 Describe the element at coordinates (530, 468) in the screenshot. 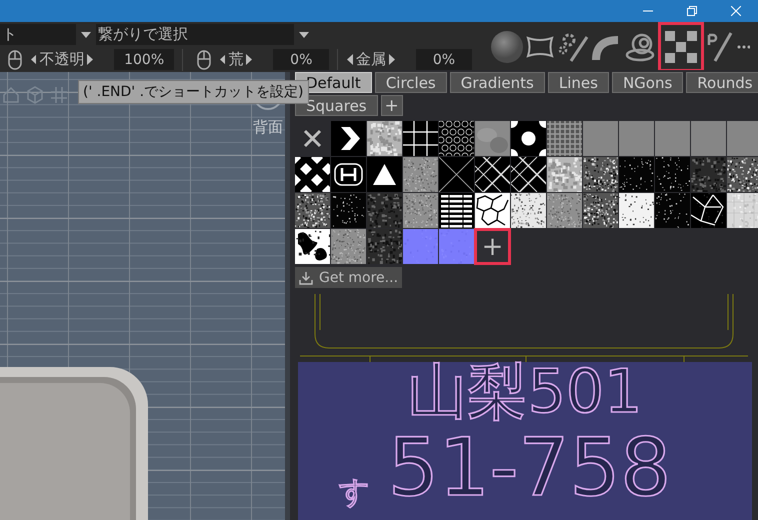

I see `plate-number-text: 51-758` at that location.